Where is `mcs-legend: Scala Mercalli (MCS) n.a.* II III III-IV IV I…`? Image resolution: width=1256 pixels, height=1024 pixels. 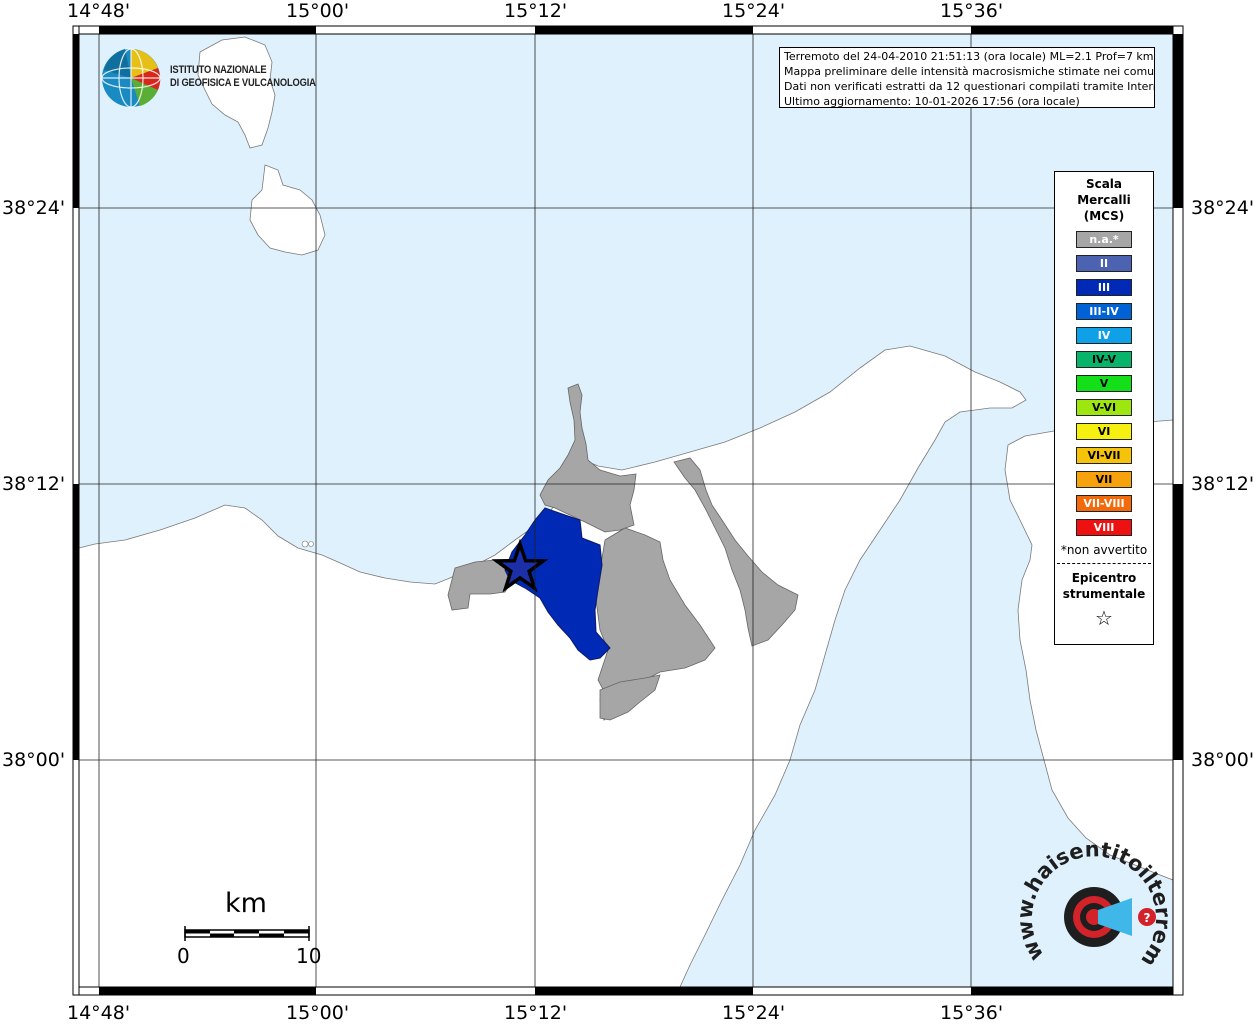
mcs-legend: Scala Mercalli (MCS) n.a.* II III III-IV IV I… is located at coordinates (1104, 408).